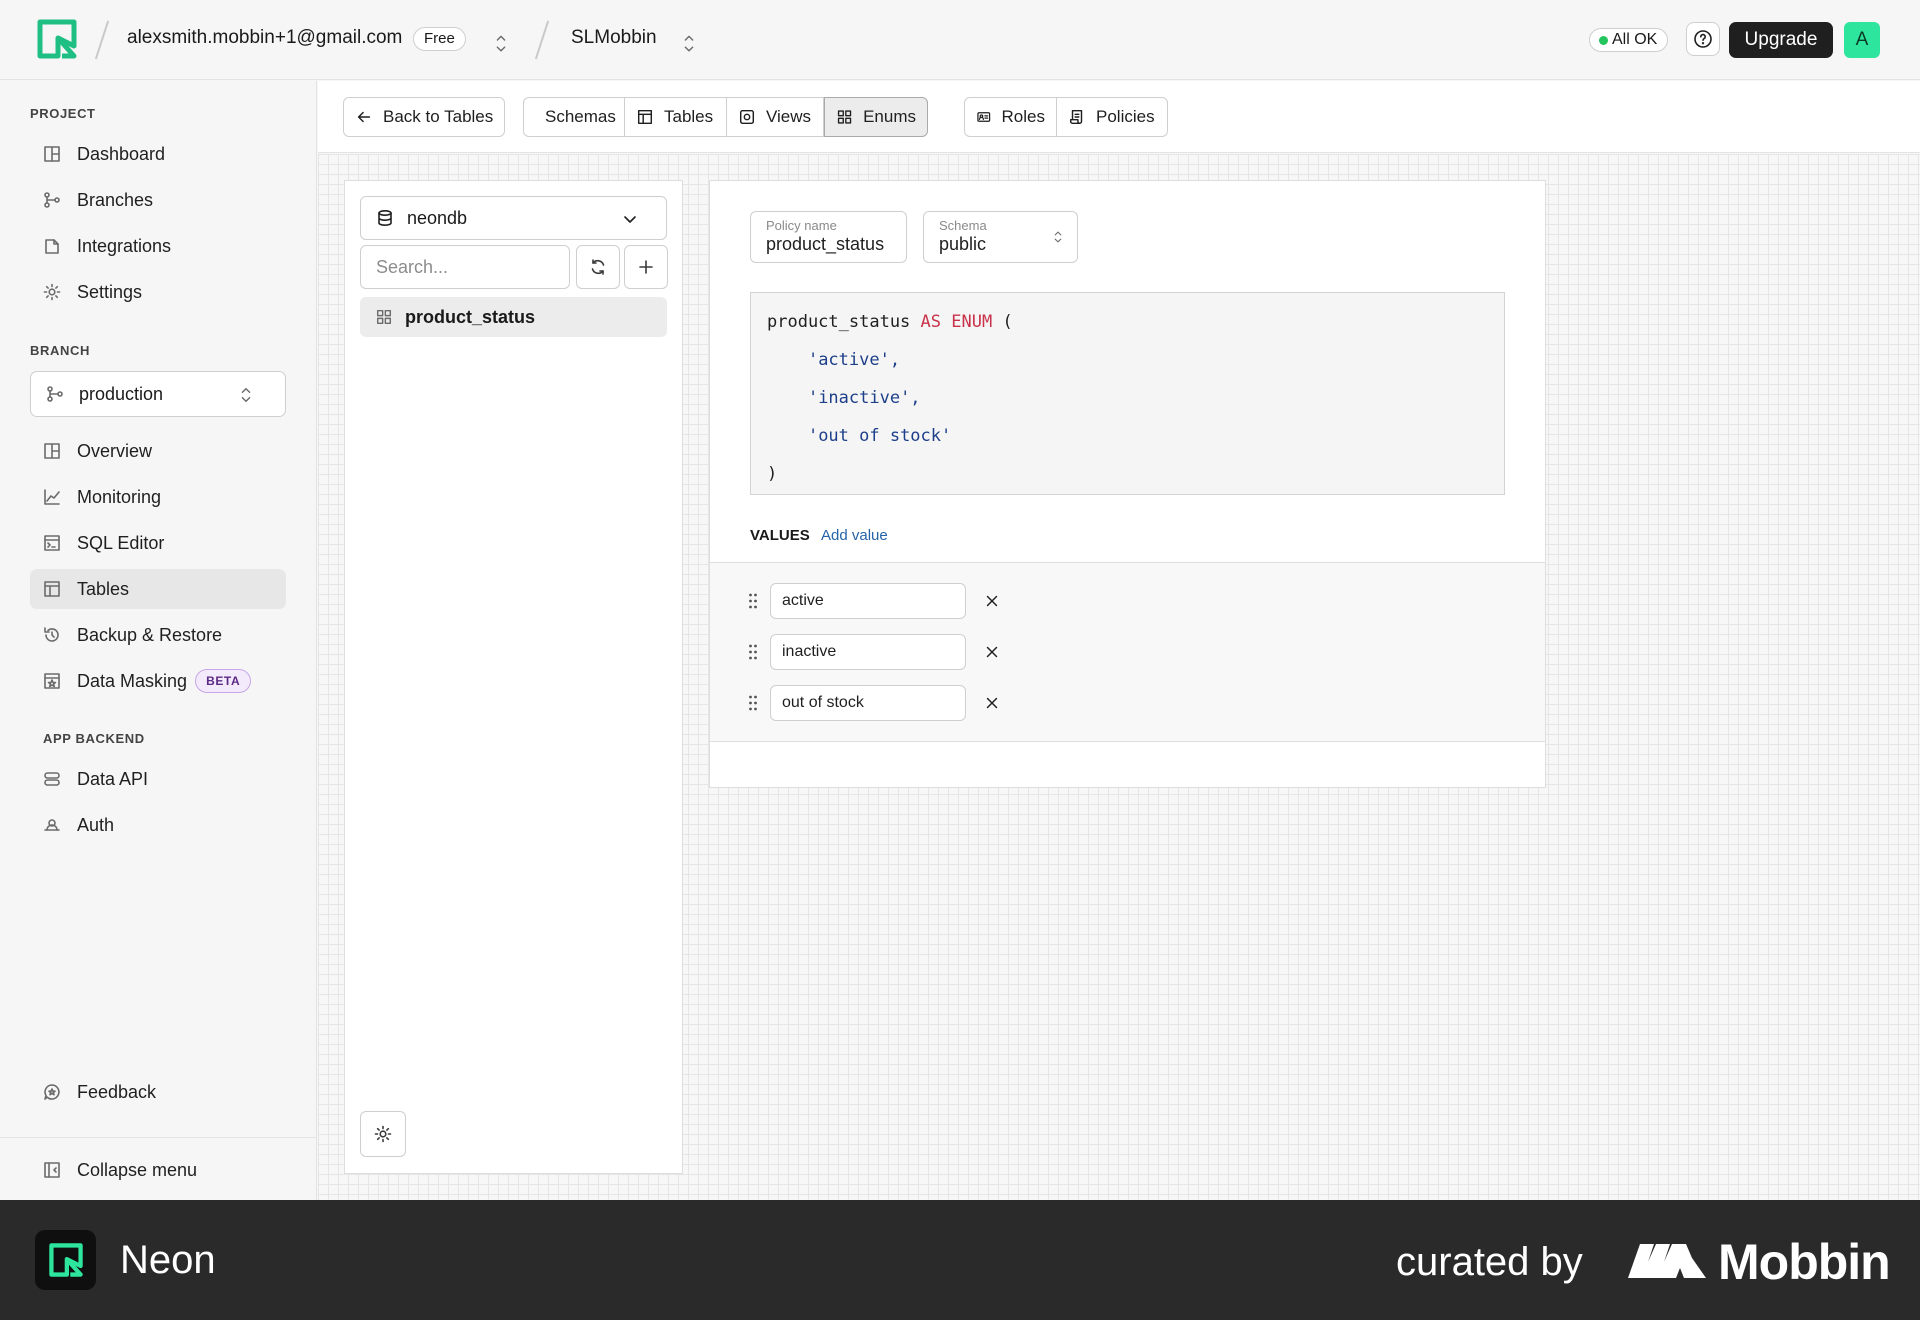 This screenshot has height=1320, width=1920. Describe the element at coordinates (513, 317) in the screenshot. I see `list-item: product_status` at that location.